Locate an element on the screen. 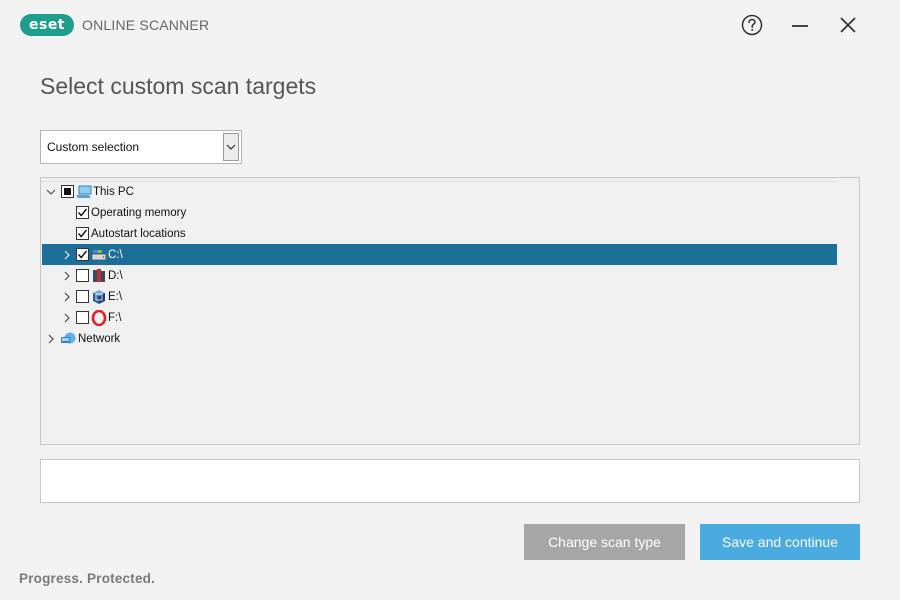 The height and width of the screenshot is (600, 900). network-icon is located at coordinates (69, 339).